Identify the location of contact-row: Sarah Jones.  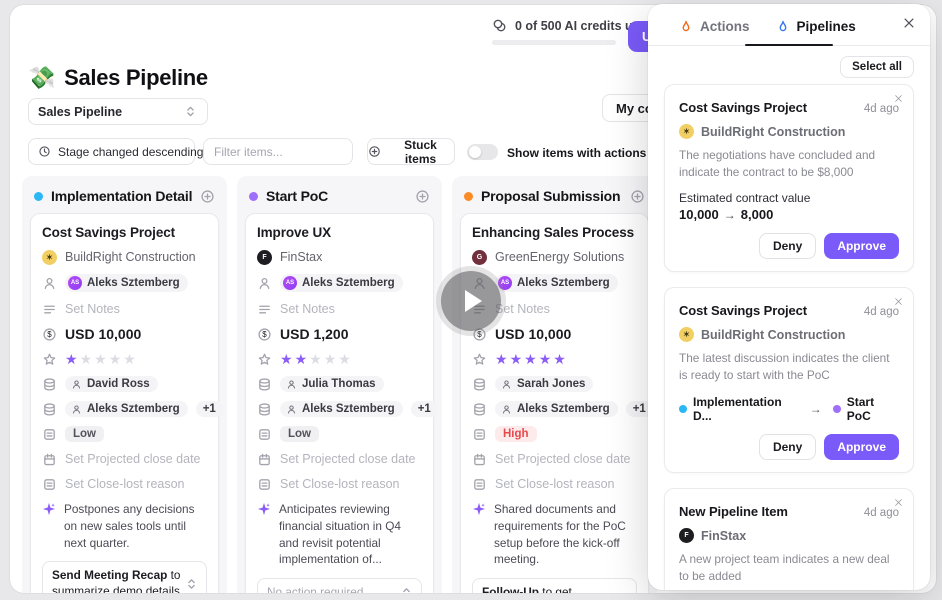
(554, 384).